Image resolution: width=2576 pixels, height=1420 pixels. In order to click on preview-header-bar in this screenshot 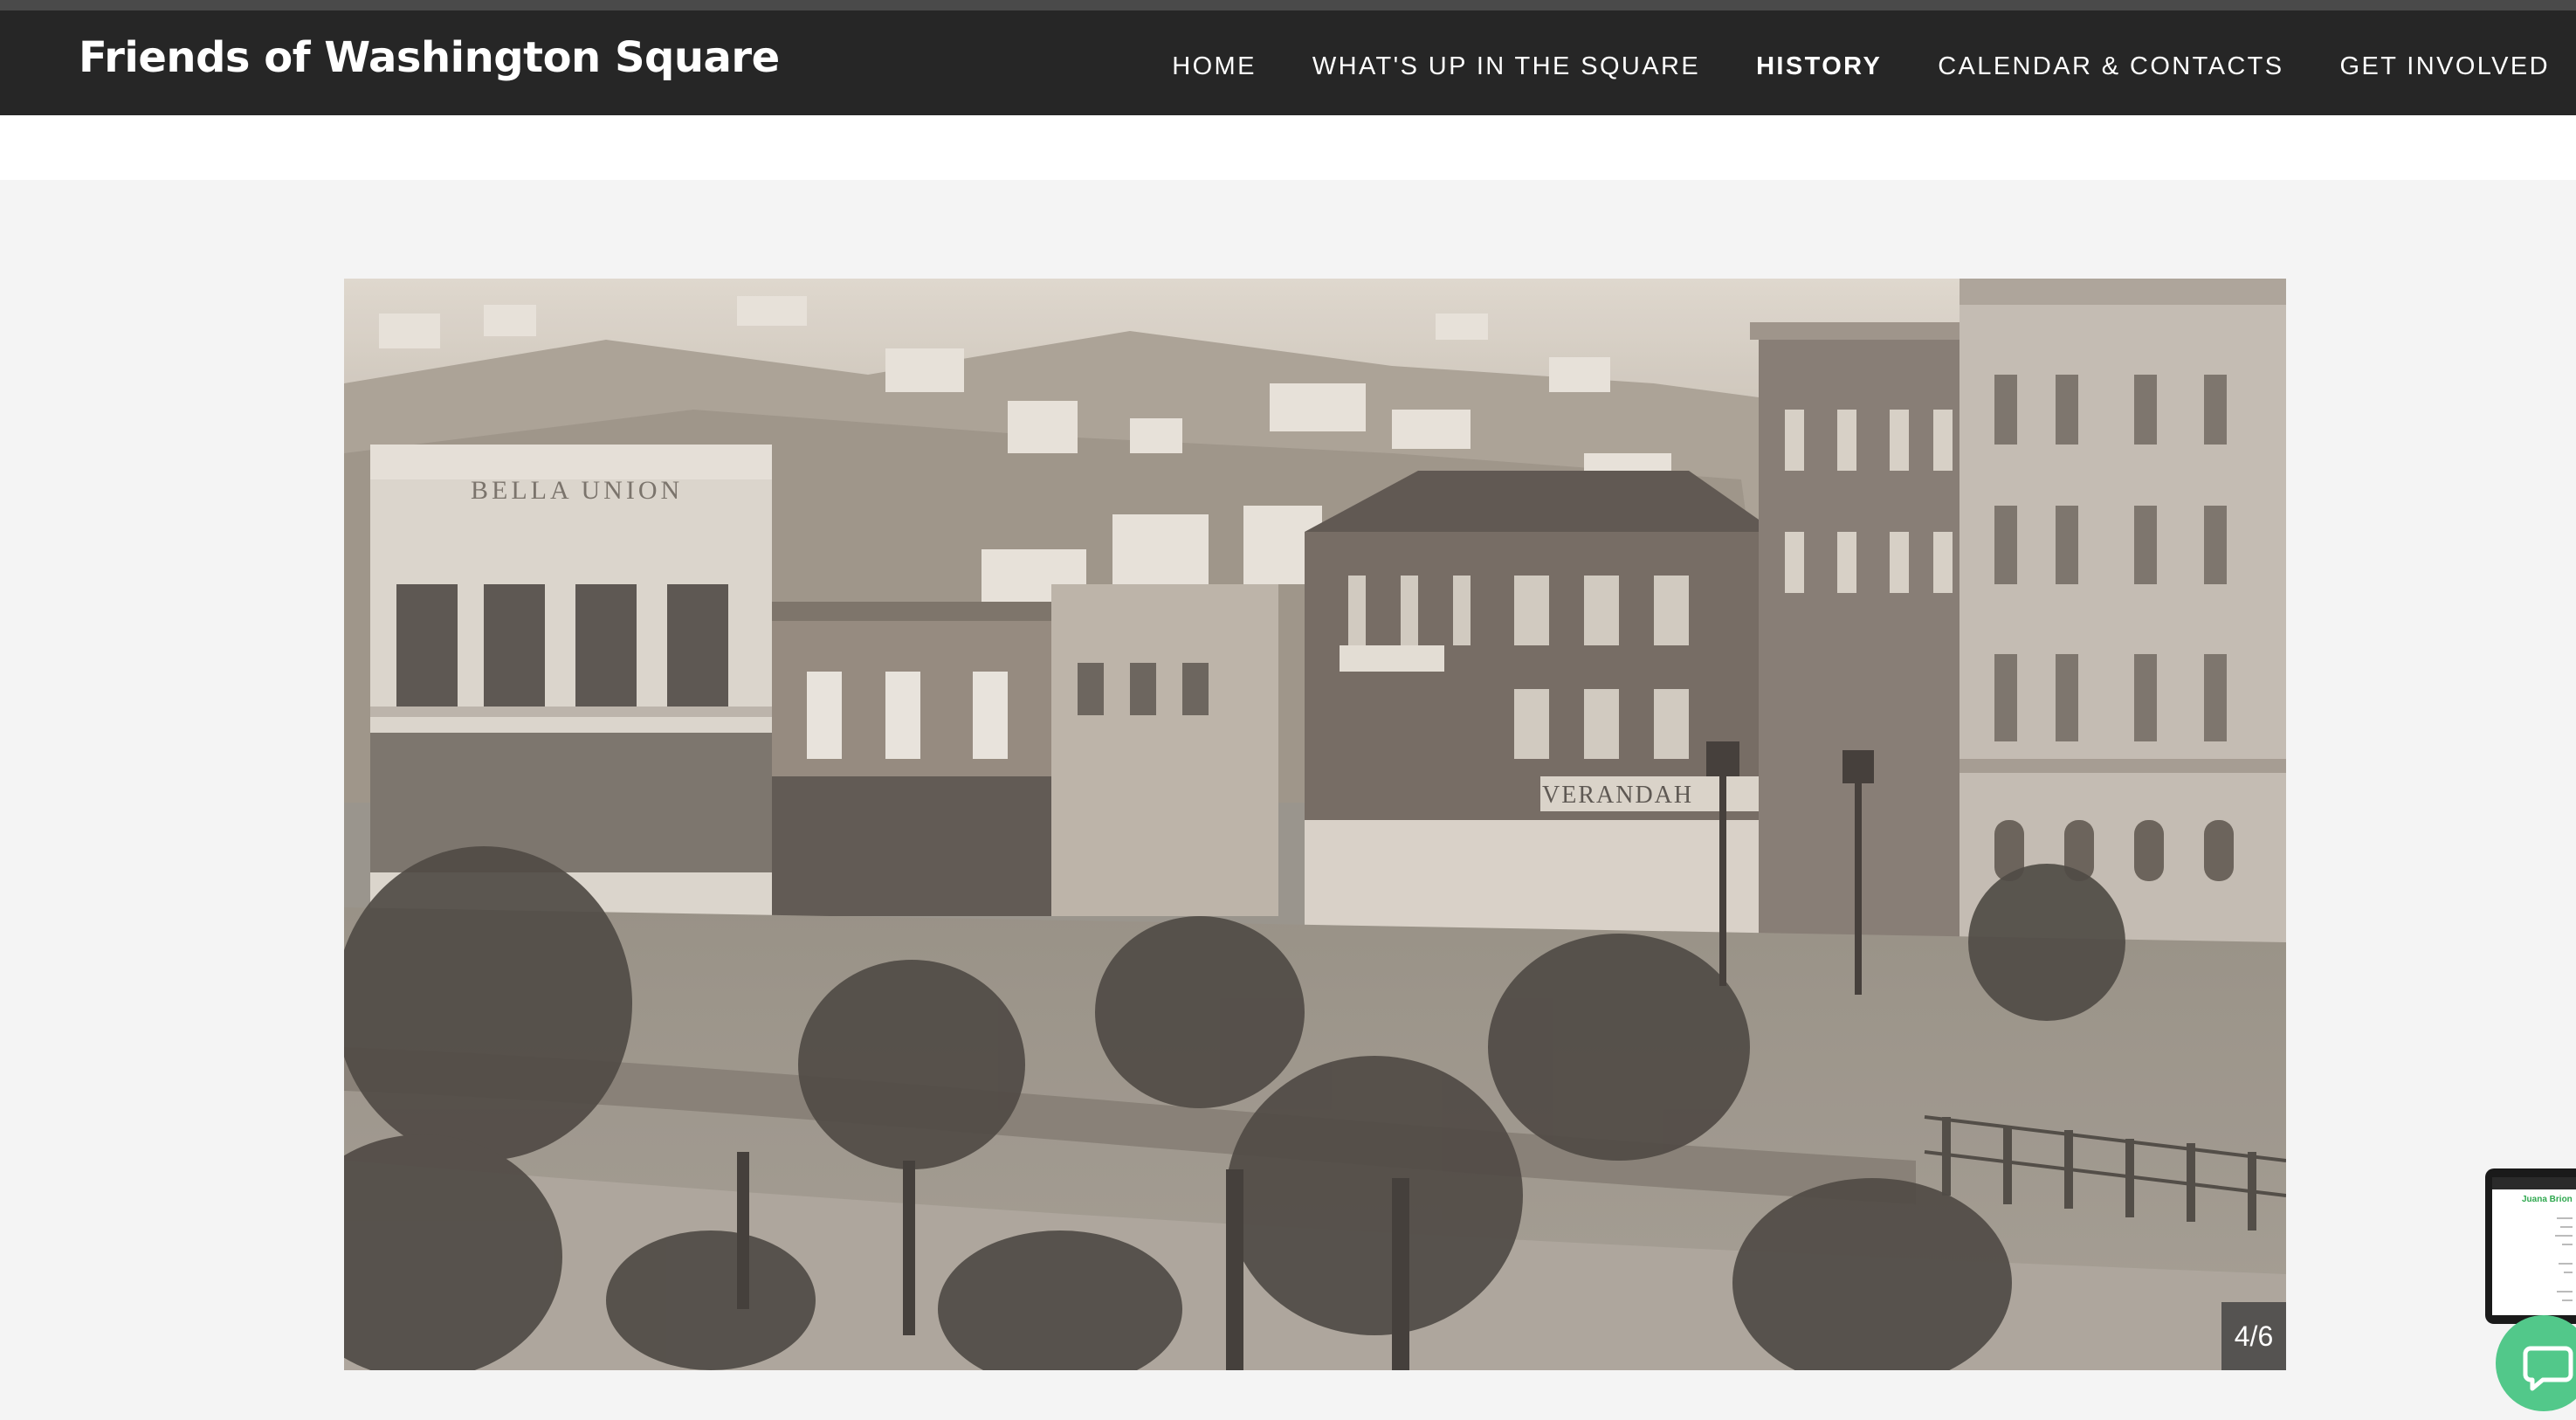, I will do `click(2534, 1183)`.